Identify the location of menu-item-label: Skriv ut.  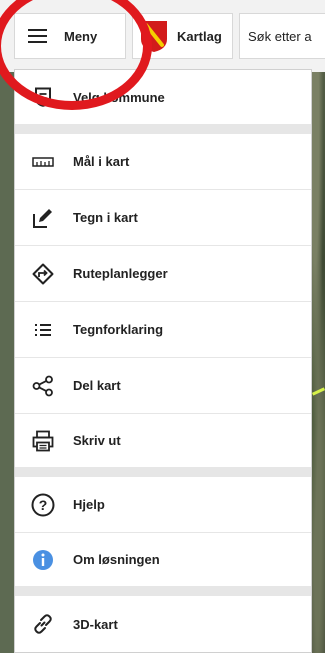
(97, 440).